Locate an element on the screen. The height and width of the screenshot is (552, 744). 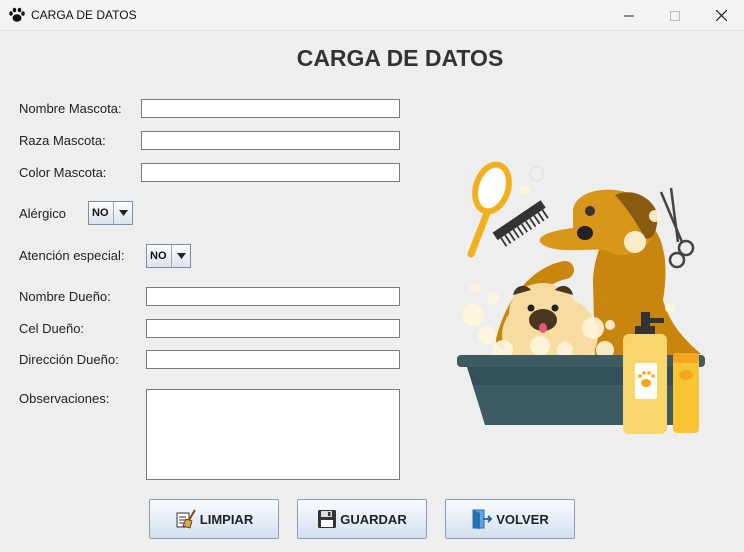
cel-dueno-label: Cel Dueño: is located at coordinates (52, 328).